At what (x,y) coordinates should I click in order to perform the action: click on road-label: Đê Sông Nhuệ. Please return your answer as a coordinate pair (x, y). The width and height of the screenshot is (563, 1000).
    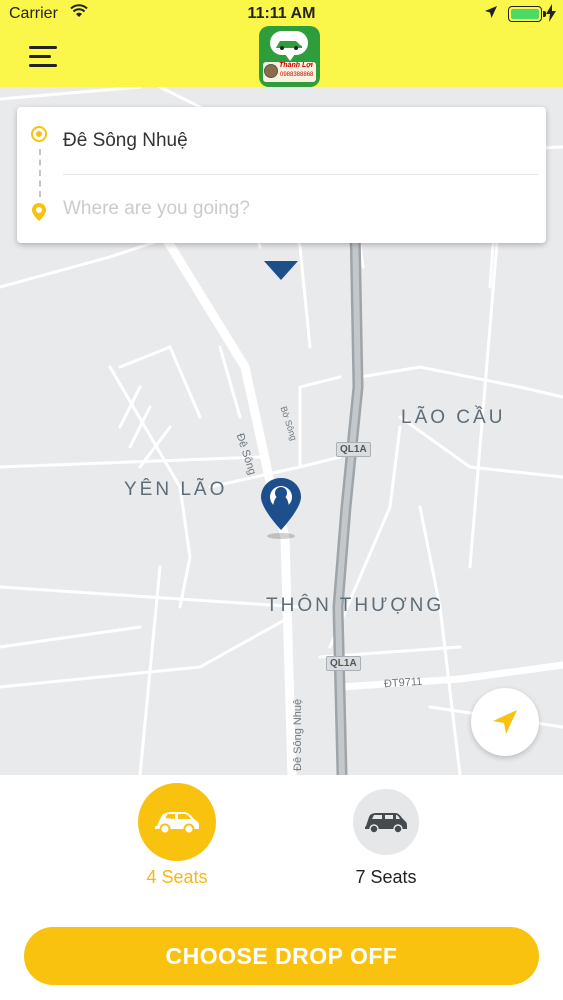
    Looking at the image, I should click on (298, 734).